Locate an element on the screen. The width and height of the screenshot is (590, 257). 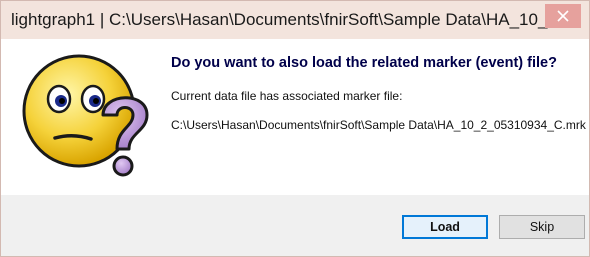
confused-question-emoticon-icon is located at coordinates (85, 115).